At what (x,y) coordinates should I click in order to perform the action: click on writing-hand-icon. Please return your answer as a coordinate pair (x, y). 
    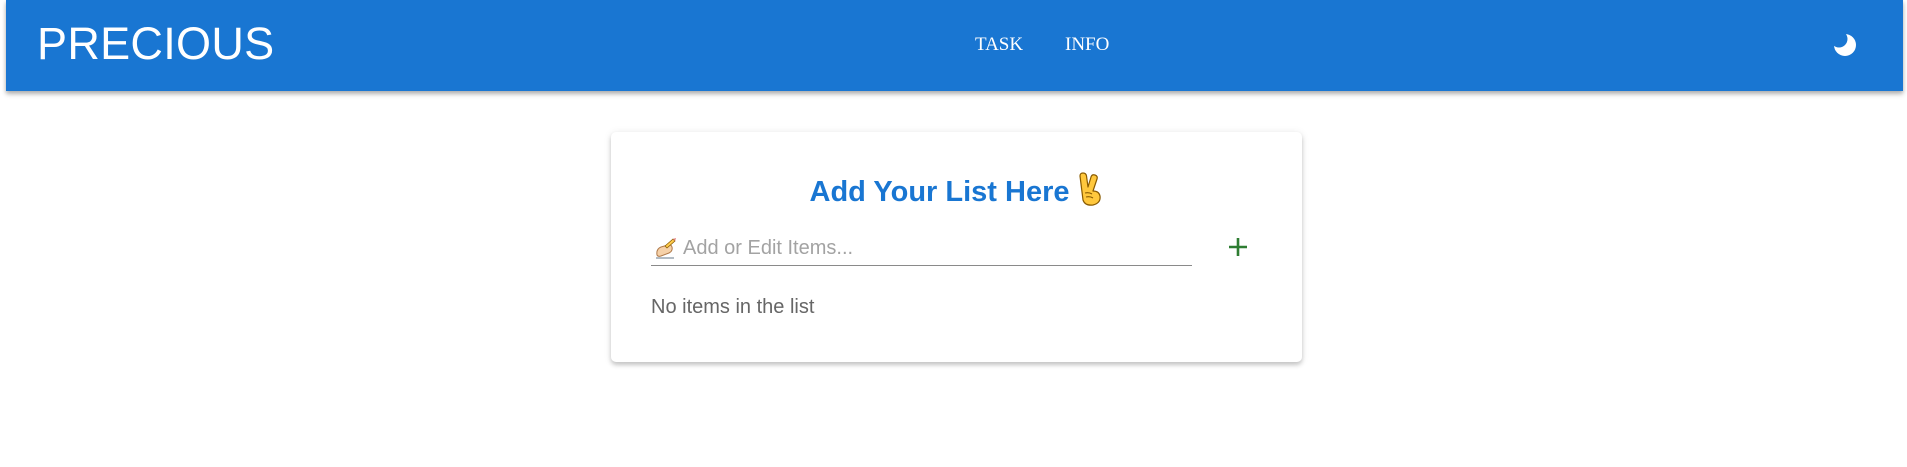
    Looking at the image, I should click on (665, 249).